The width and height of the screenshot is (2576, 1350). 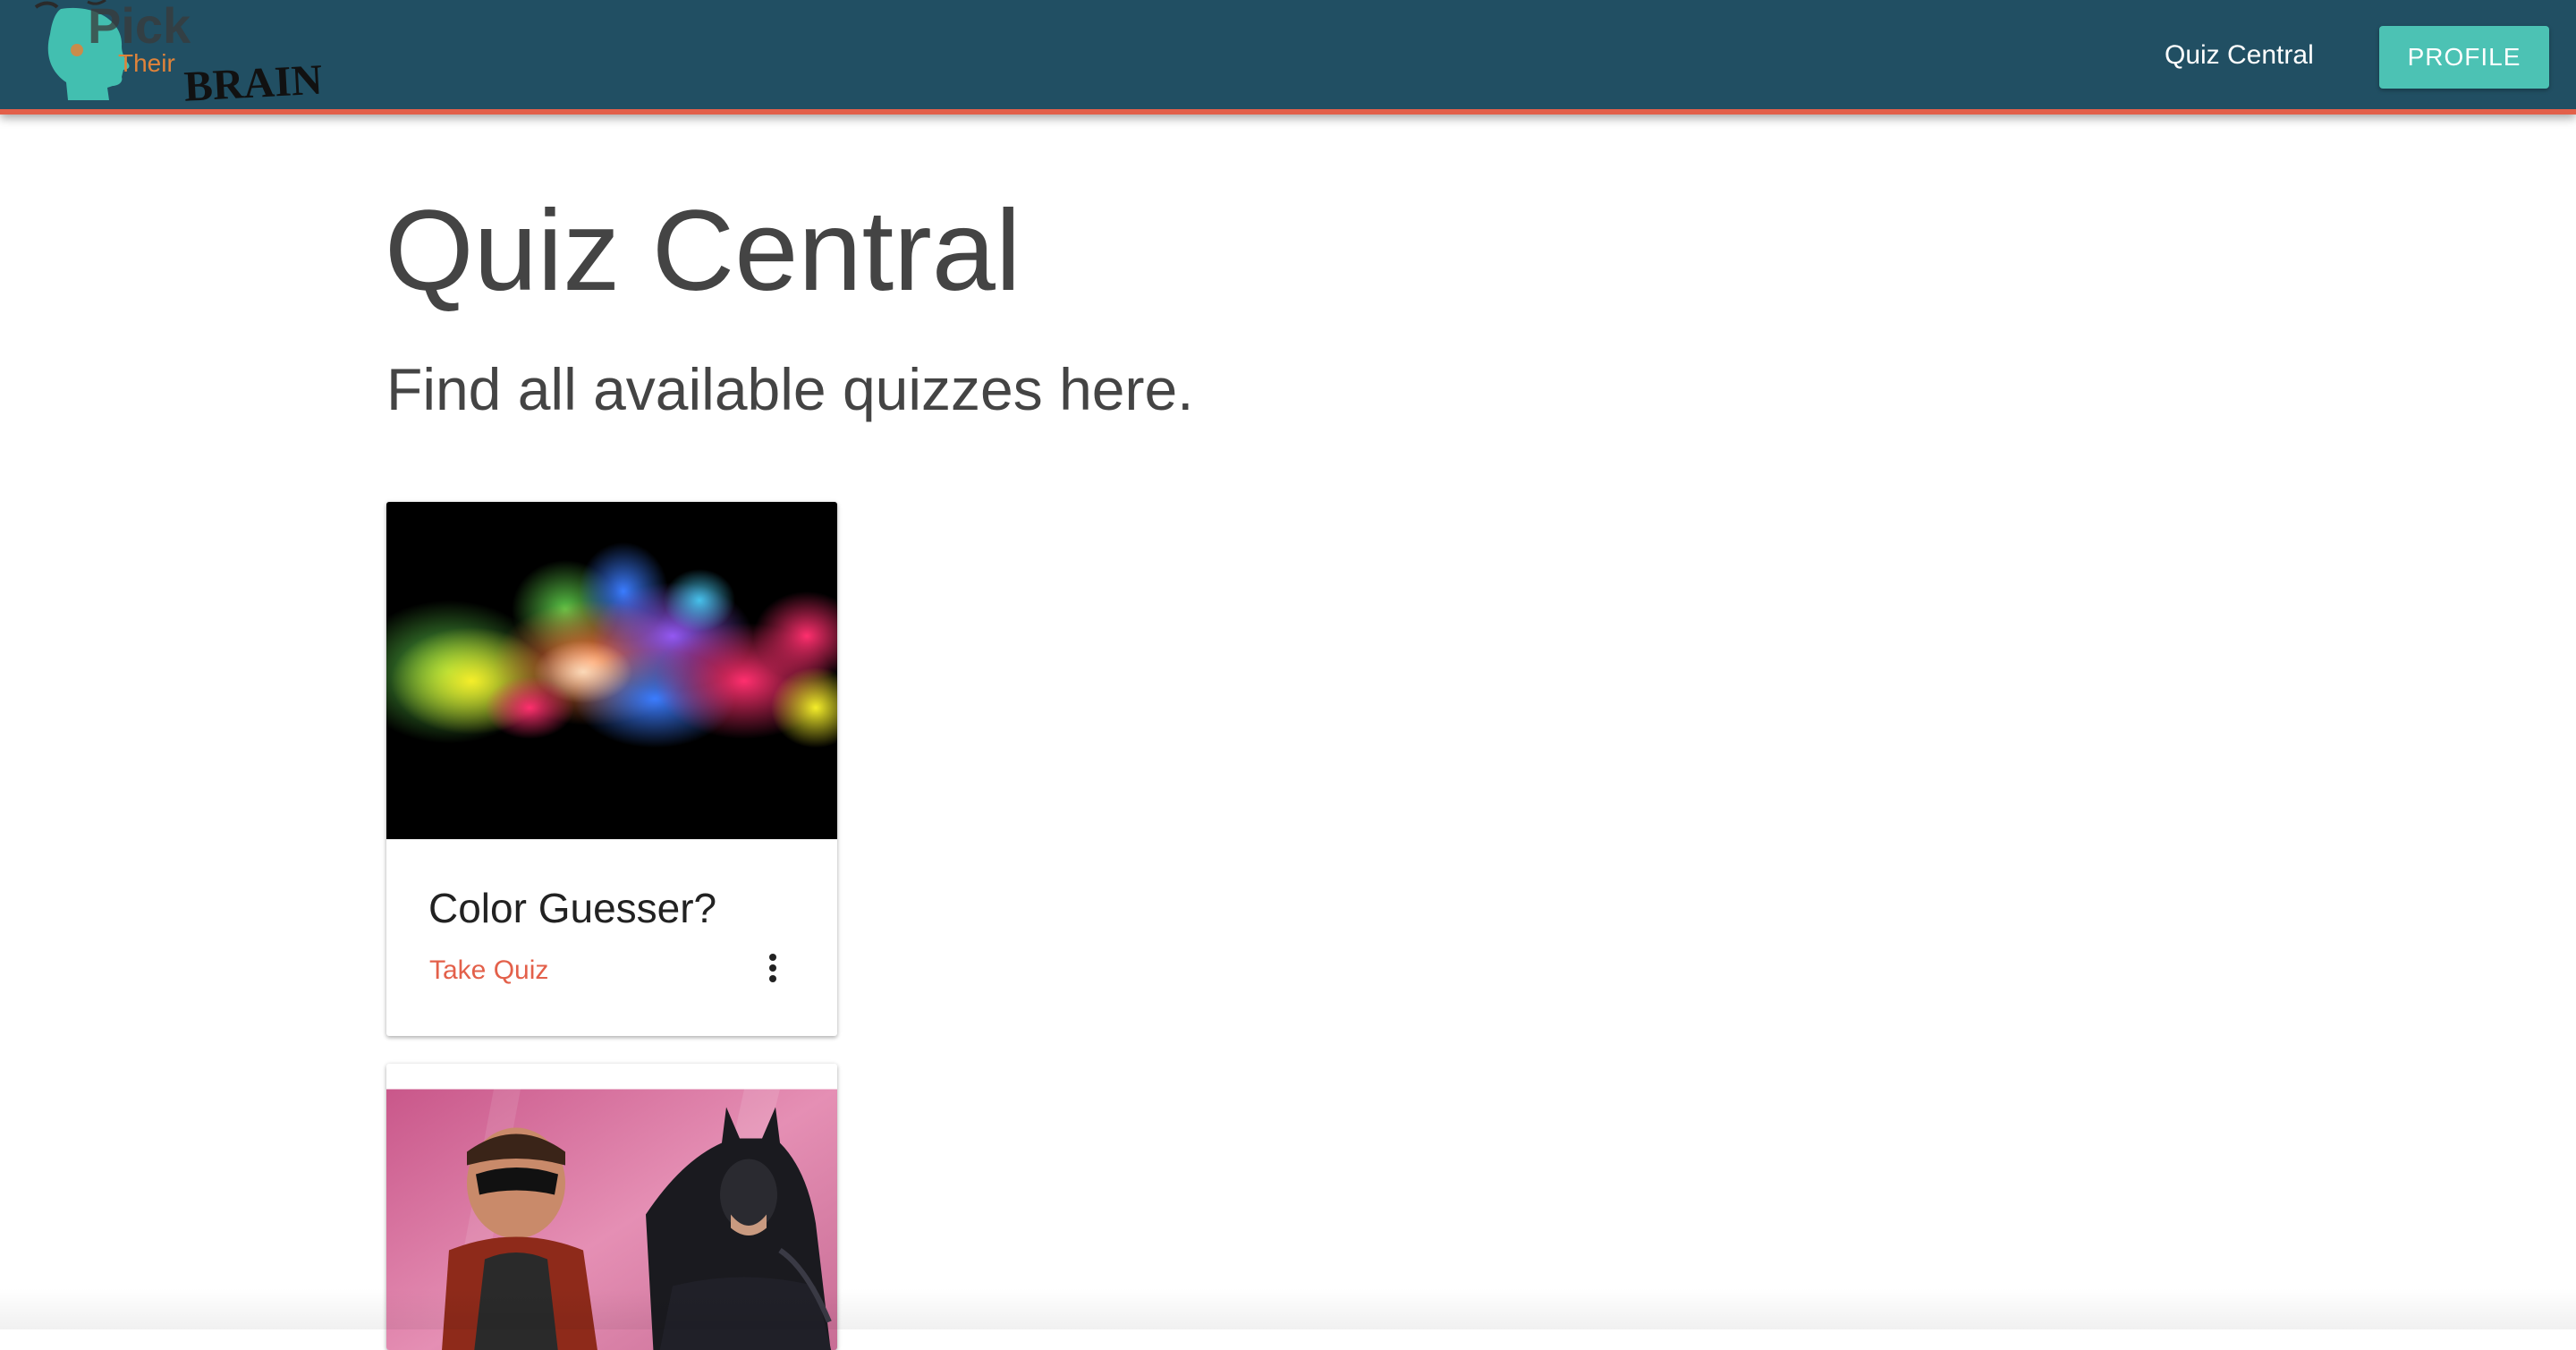 What do you see at coordinates (488, 970) in the screenshot?
I see `take-quiz-link: Take Quiz` at bounding box center [488, 970].